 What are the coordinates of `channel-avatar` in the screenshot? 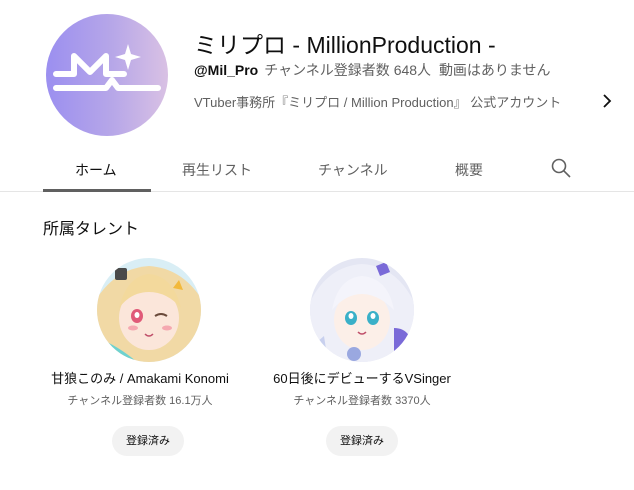 It's located at (107, 75).